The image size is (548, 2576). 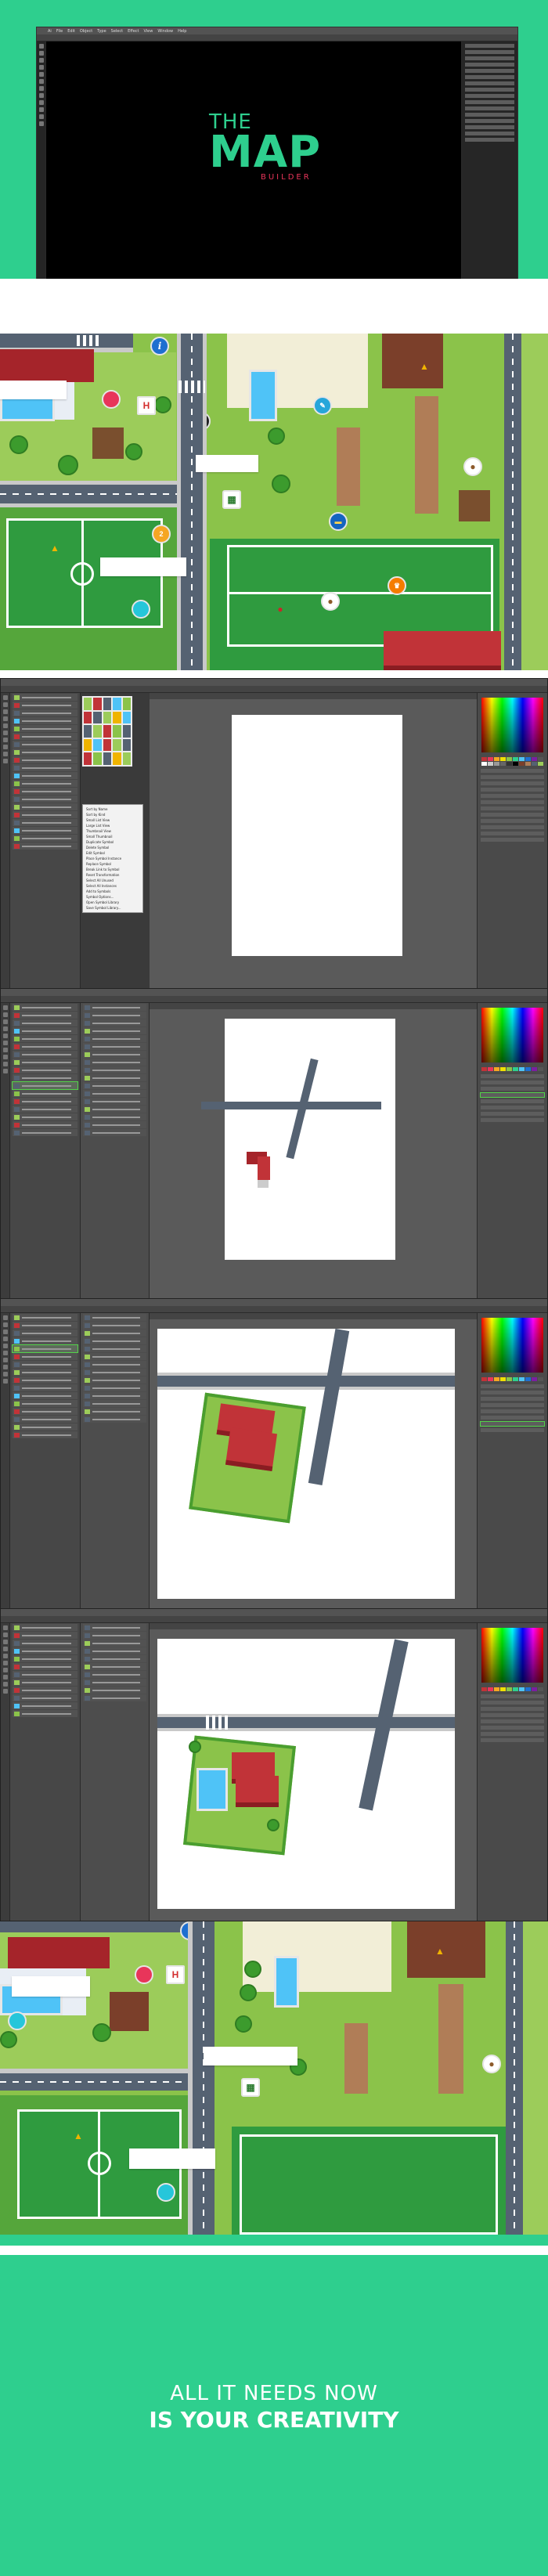 I want to click on right-panels, so click(x=489, y=160).